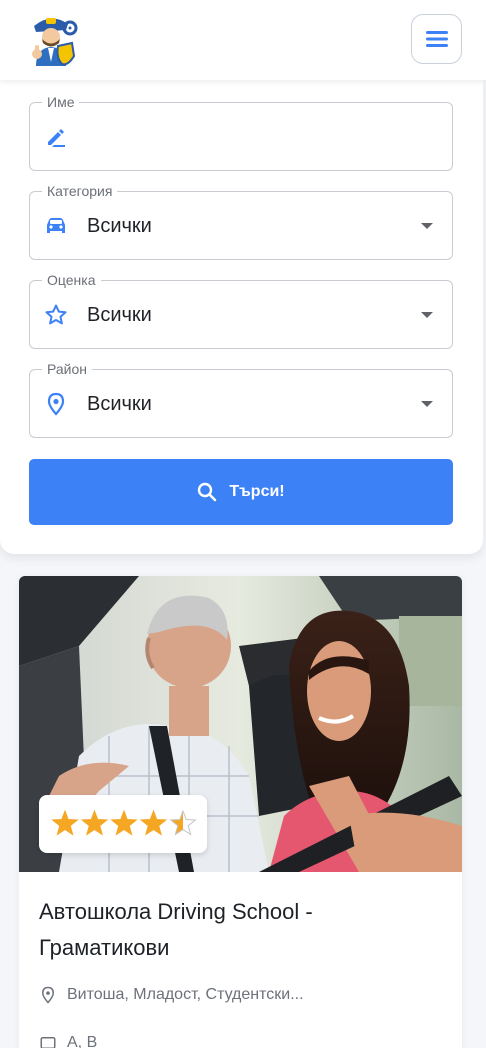  What do you see at coordinates (56, 137) in the screenshot?
I see `pencil-icon` at bounding box center [56, 137].